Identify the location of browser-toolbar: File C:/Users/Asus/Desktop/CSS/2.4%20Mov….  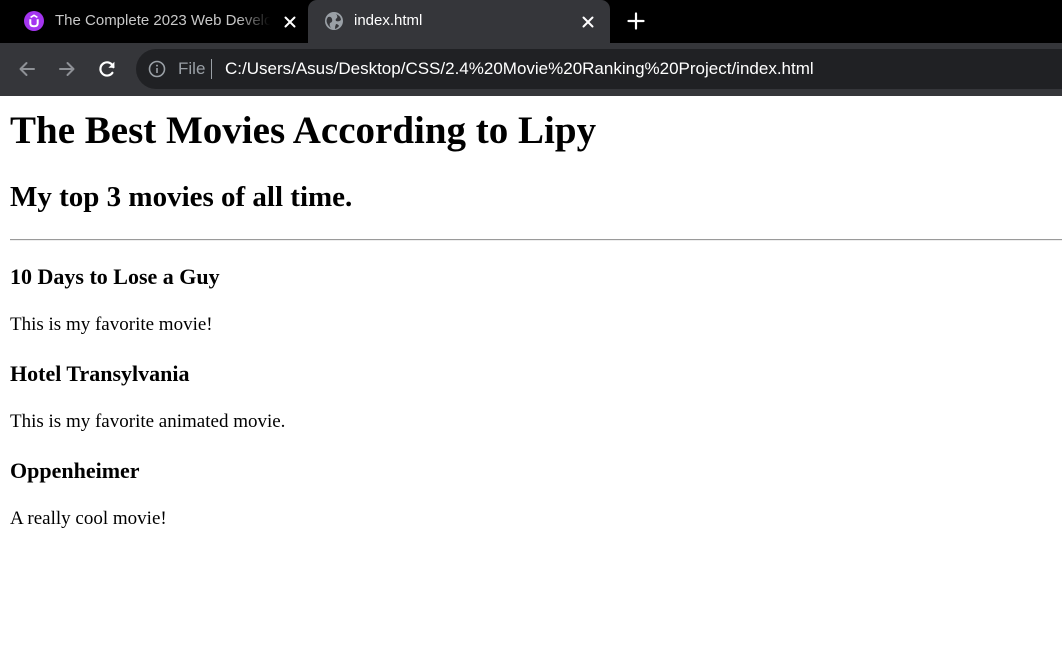
(531, 69).